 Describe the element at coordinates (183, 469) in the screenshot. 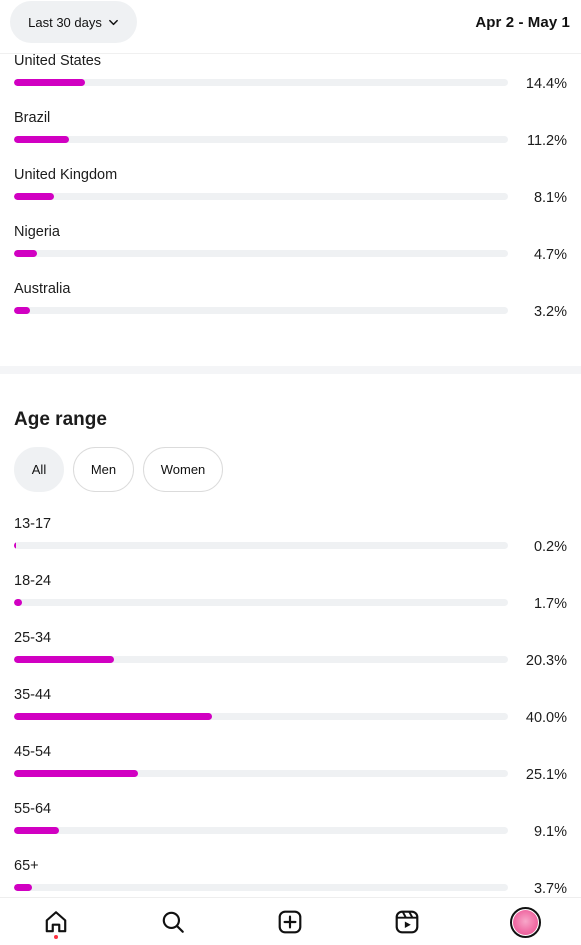

I see `filter-chip-women: Women` at that location.